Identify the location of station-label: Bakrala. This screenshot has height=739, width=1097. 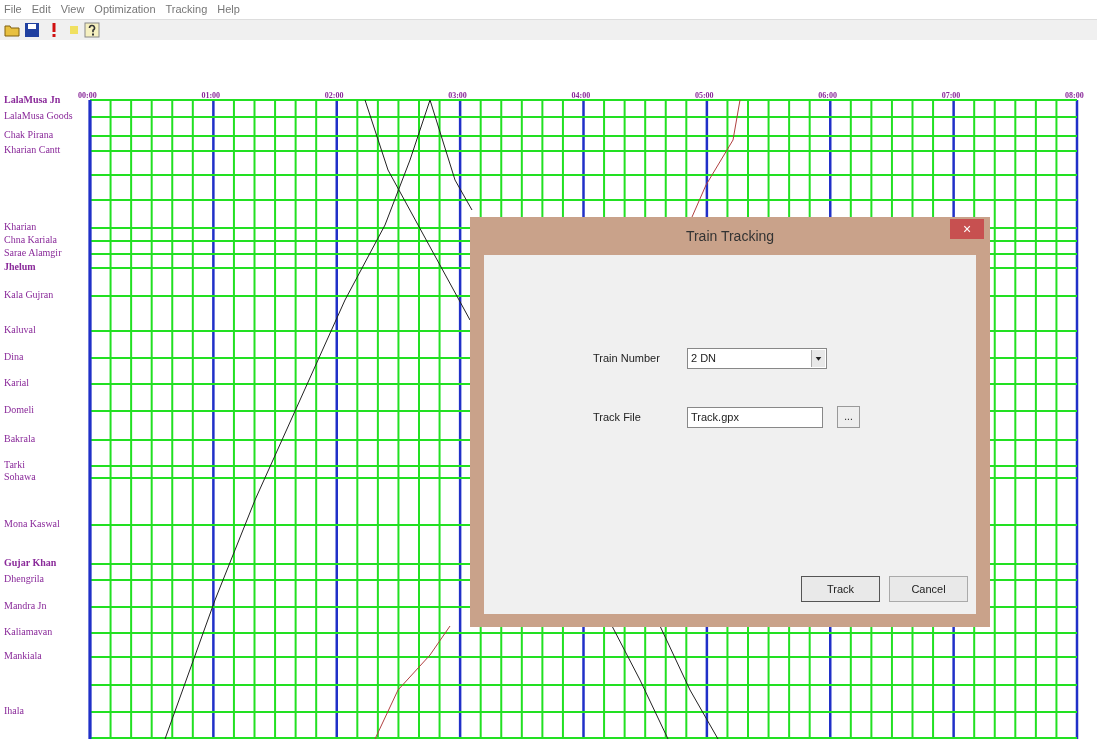
(20, 439).